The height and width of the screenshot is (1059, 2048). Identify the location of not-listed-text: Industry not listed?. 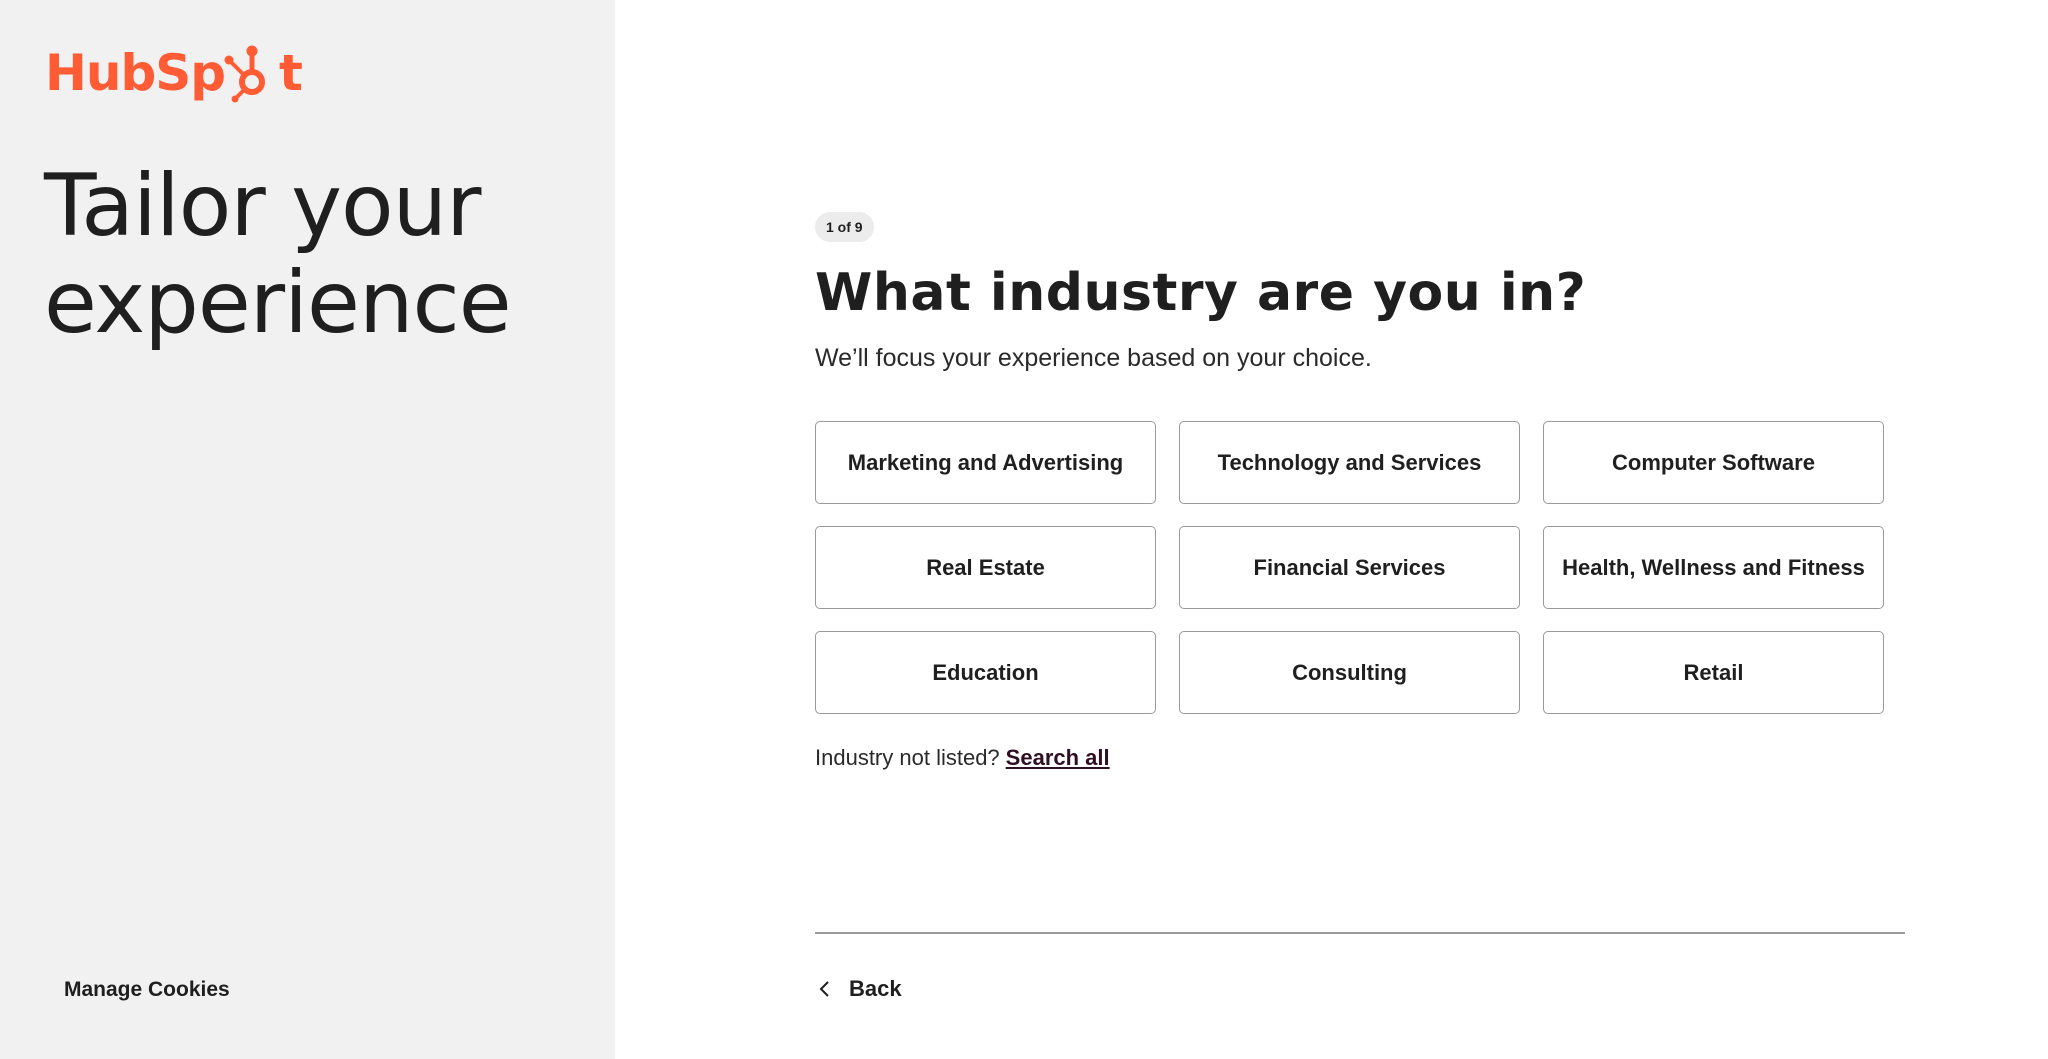
(907, 757).